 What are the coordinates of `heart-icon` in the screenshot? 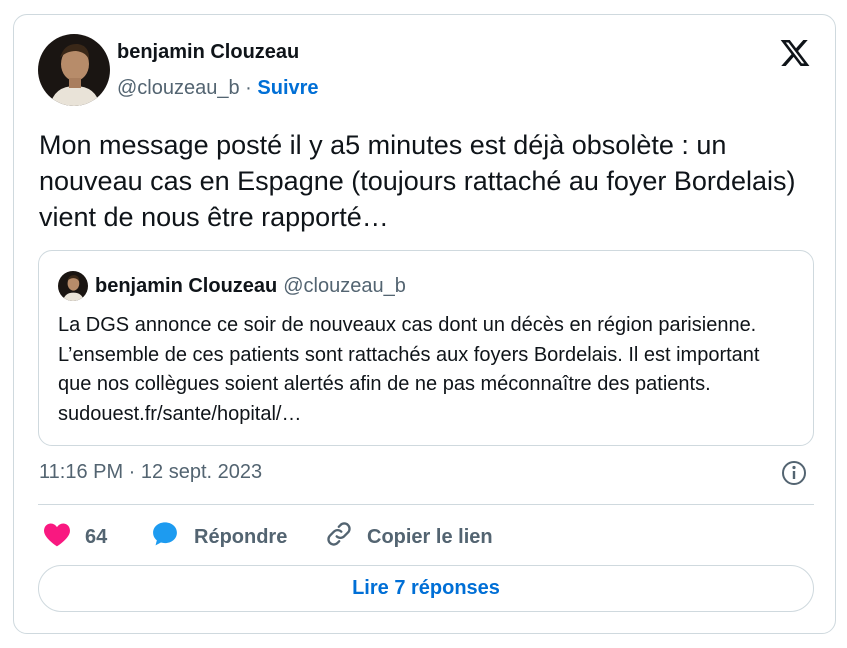 It's located at (64, 537).